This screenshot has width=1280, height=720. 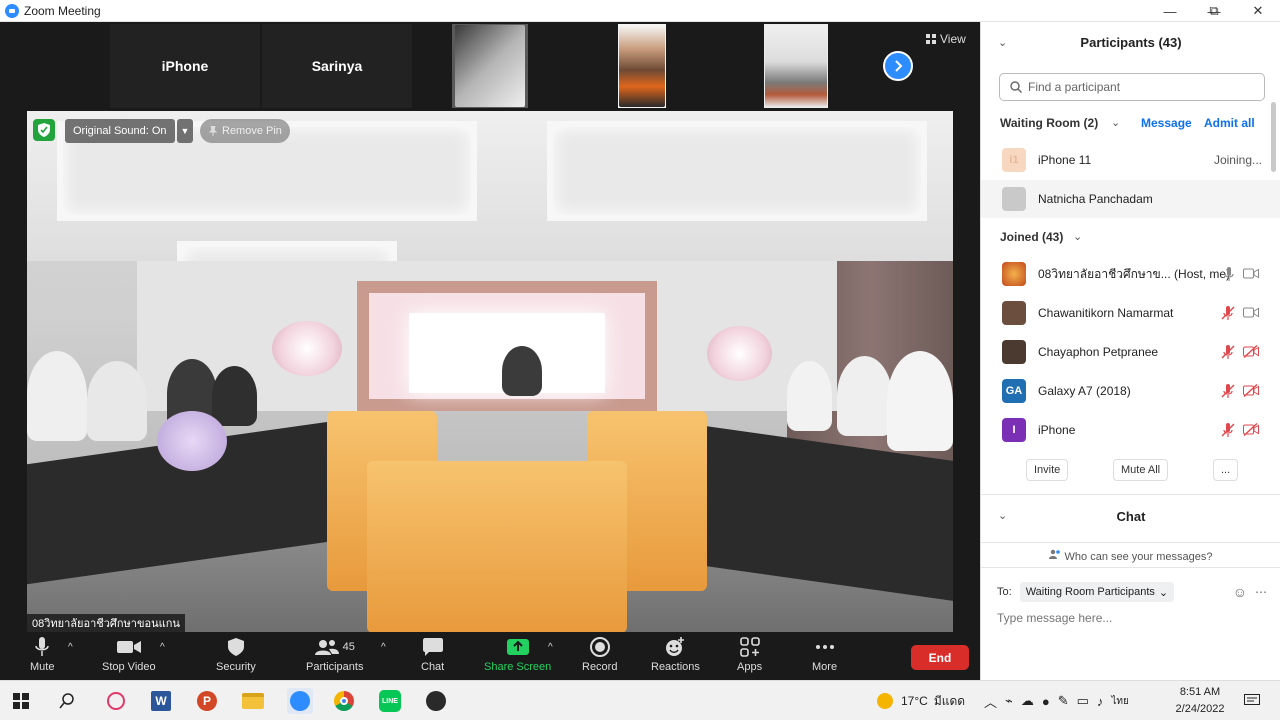 What do you see at coordinates (1261, 592) in the screenshot?
I see `more-dots-icon: ⋯` at bounding box center [1261, 592].